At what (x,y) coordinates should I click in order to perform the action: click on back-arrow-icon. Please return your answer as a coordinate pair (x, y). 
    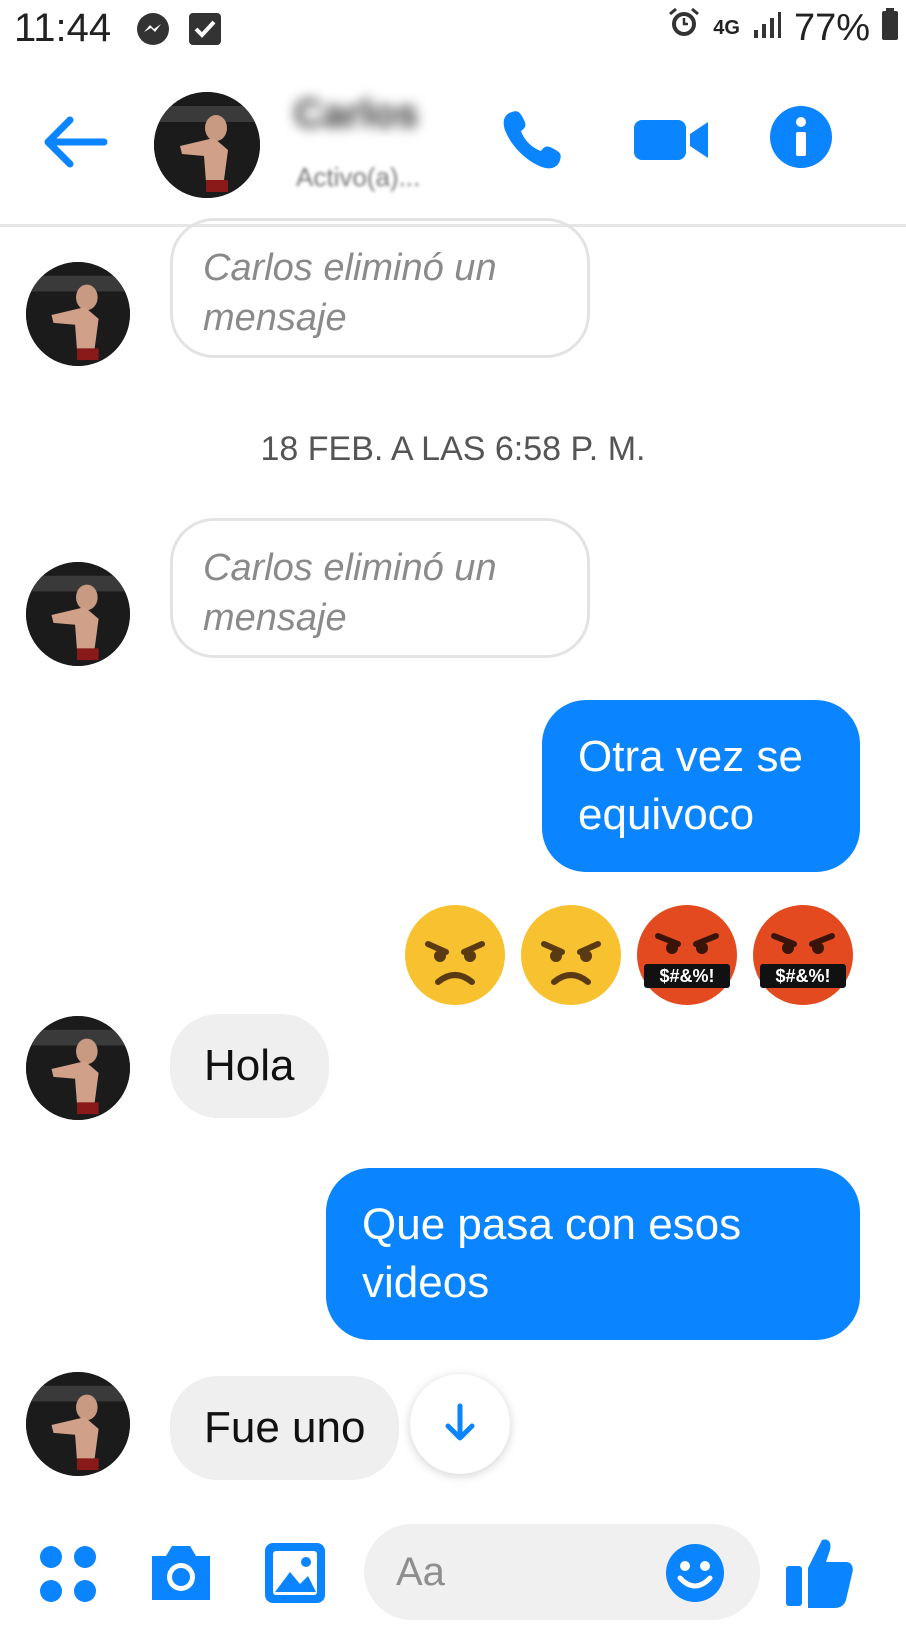
    Looking at the image, I should click on (74, 142).